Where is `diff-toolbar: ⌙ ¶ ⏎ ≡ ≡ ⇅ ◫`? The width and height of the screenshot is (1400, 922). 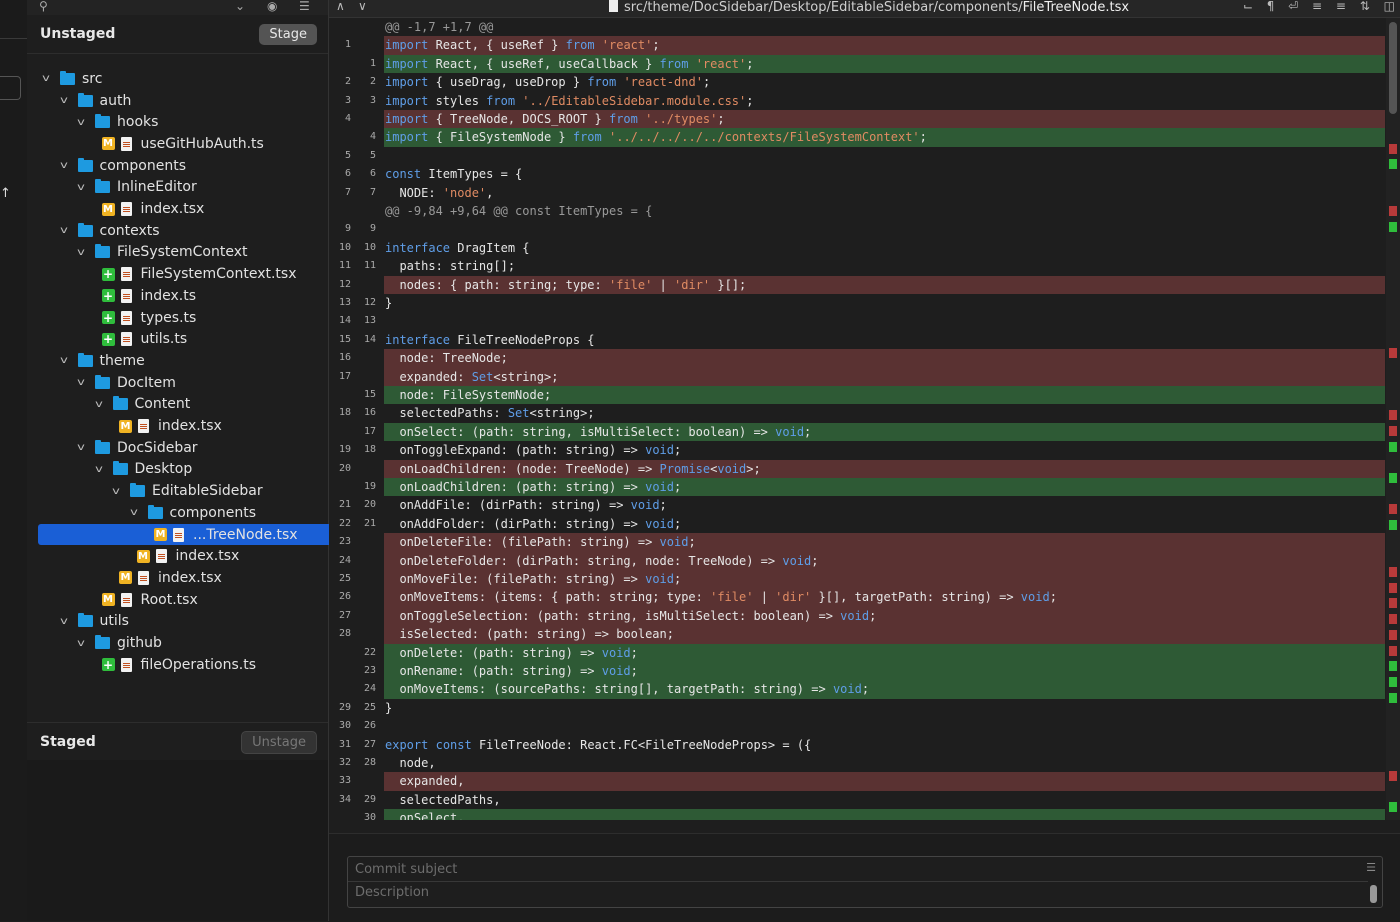 diff-toolbar: ⌙ ¶ ⏎ ≡ ≡ ⇅ ◫ is located at coordinates (1321, 6).